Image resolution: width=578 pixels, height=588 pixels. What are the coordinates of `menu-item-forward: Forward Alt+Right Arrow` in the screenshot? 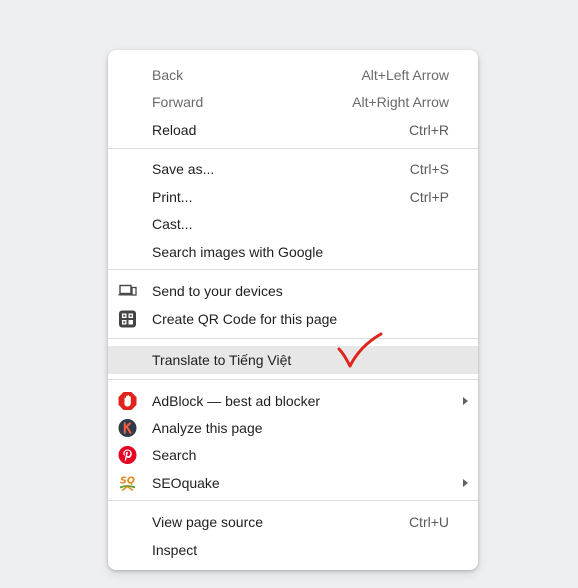 It's located at (293, 101).